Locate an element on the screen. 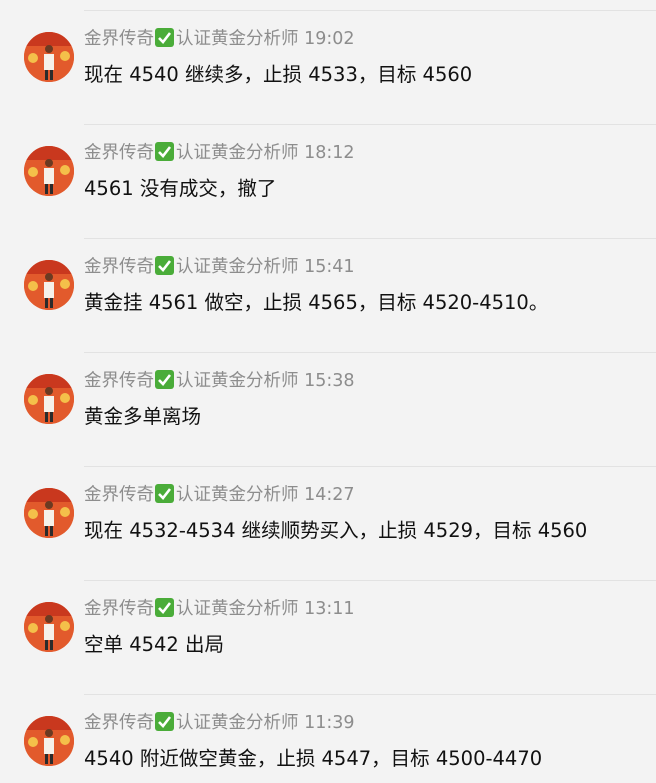 The height and width of the screenshot is (783, 656). message-item: 金界传奇 认证黄金分析师 13:11 空单 4542 出局 is located at coordinates (328, 637).